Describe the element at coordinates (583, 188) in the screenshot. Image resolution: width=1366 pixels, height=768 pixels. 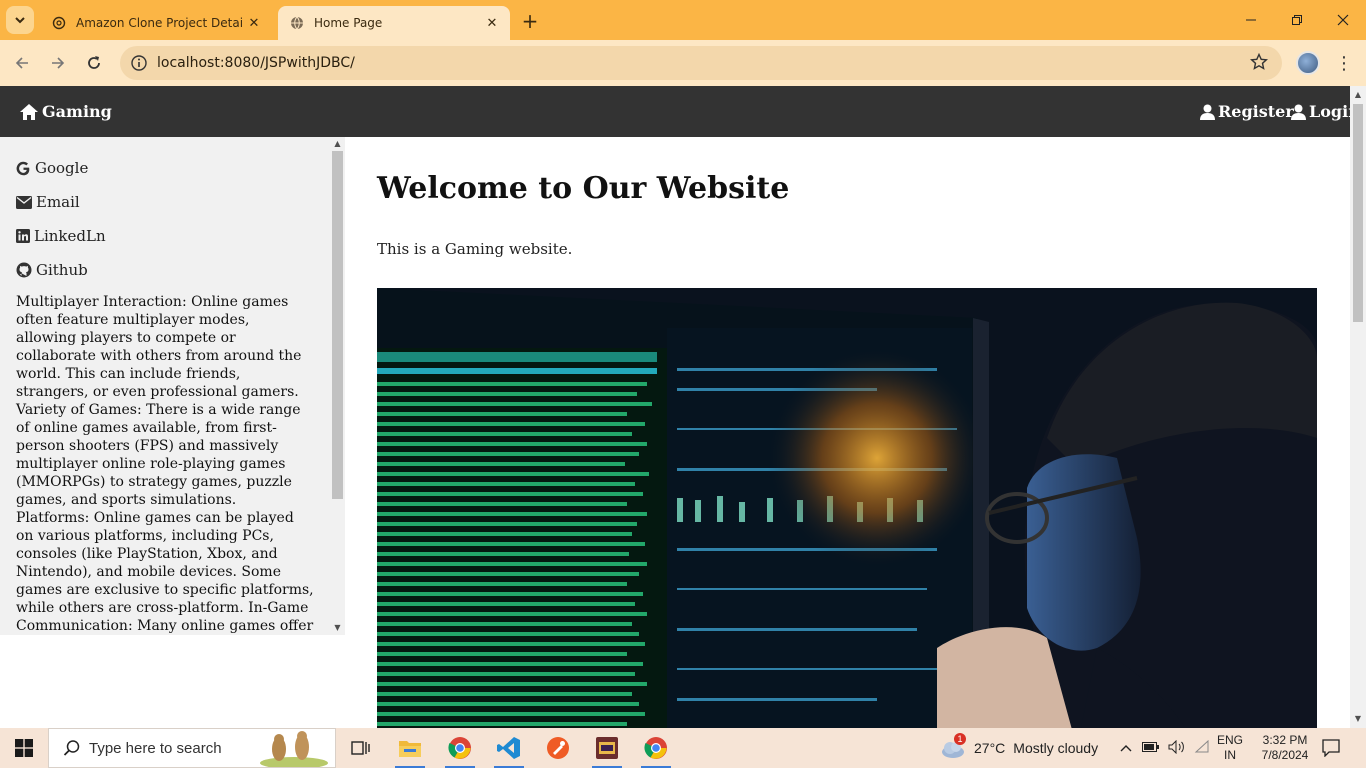
I see `page-title: Welcome to Our Website` at that location.